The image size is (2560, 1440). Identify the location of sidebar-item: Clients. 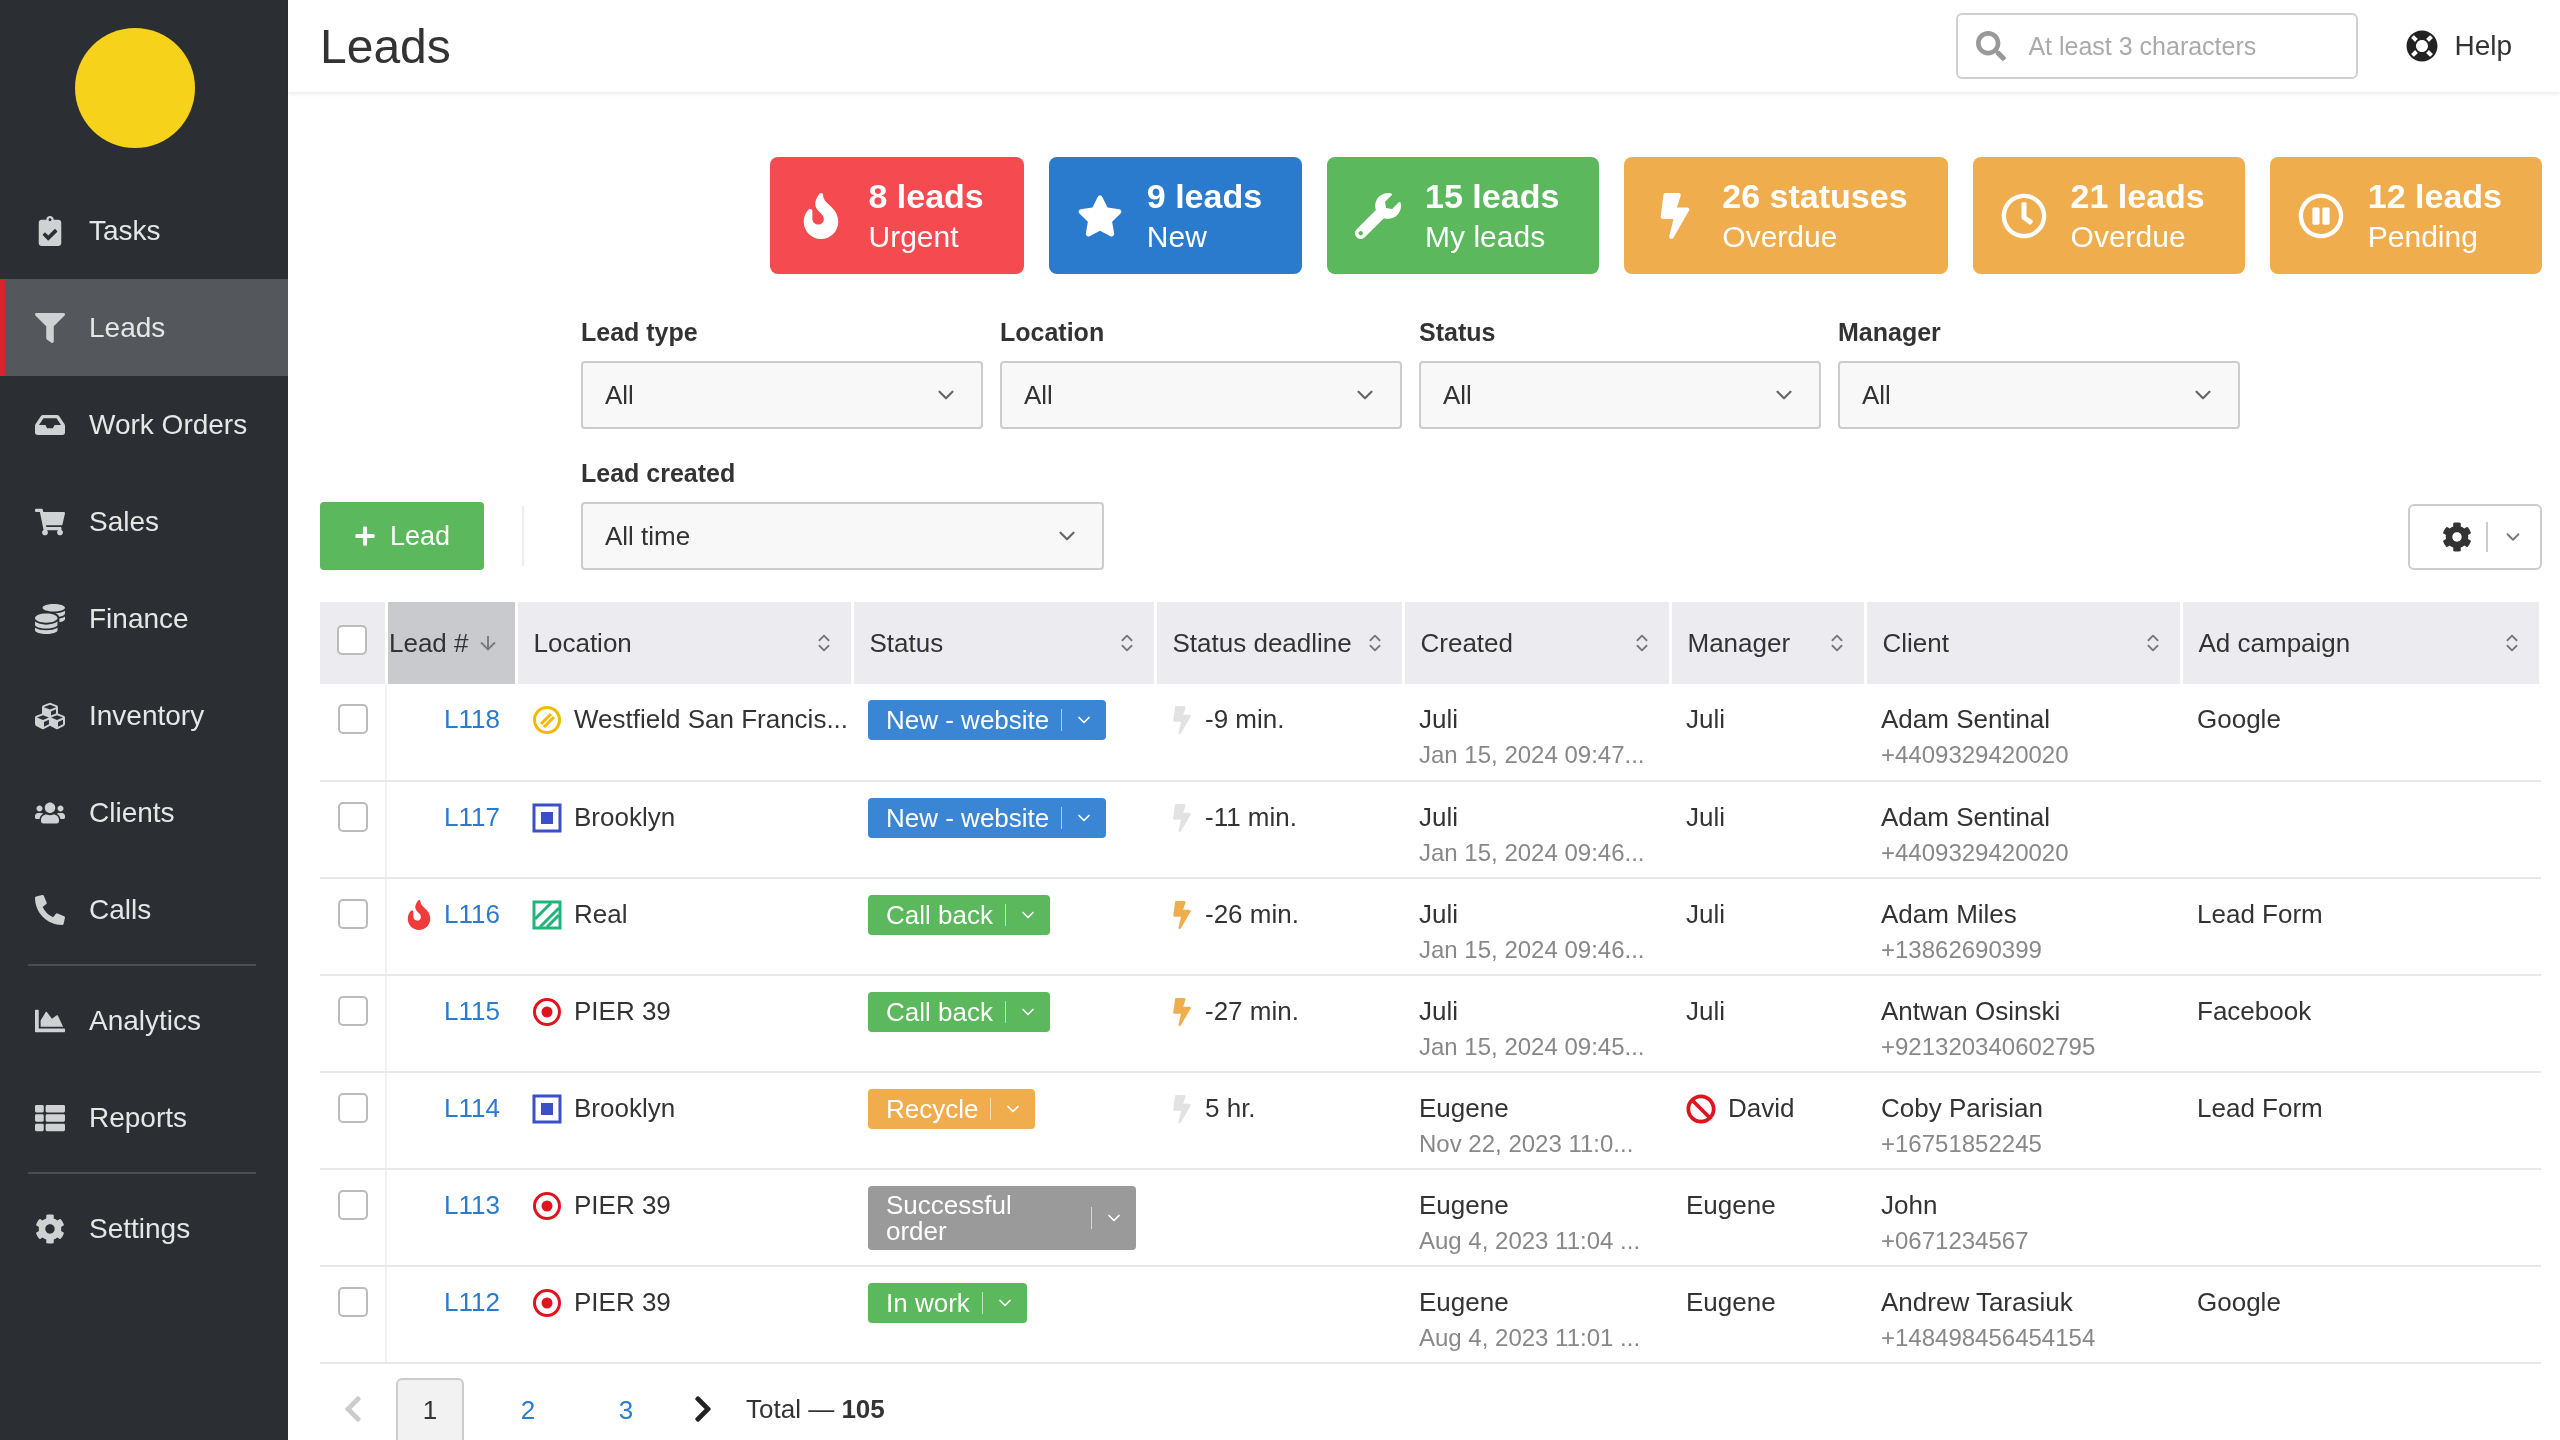
(144, 812).